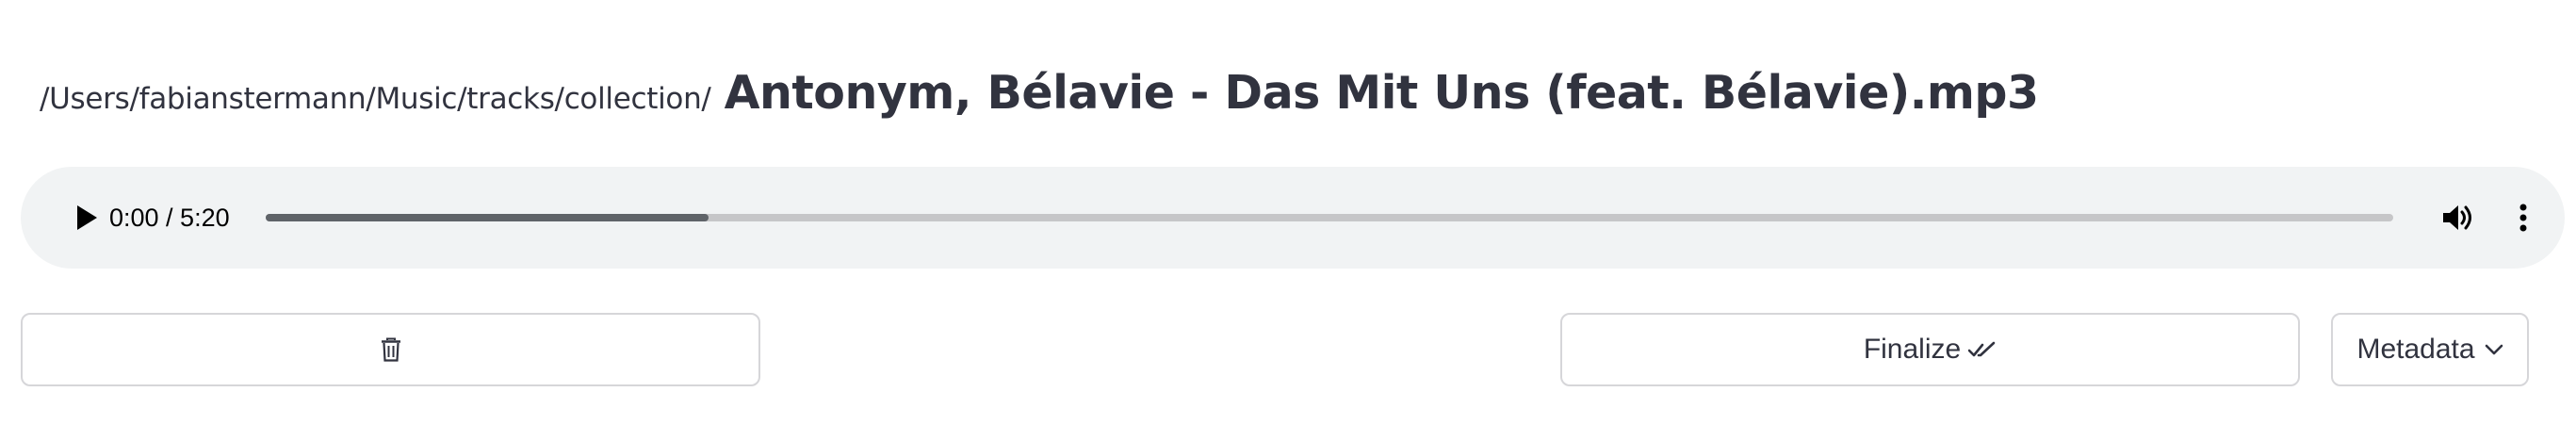 Image resolution: width=2576 pixels, height=441 pixels. I want to click on metadata-label: Metadata, so click(2415, 349).